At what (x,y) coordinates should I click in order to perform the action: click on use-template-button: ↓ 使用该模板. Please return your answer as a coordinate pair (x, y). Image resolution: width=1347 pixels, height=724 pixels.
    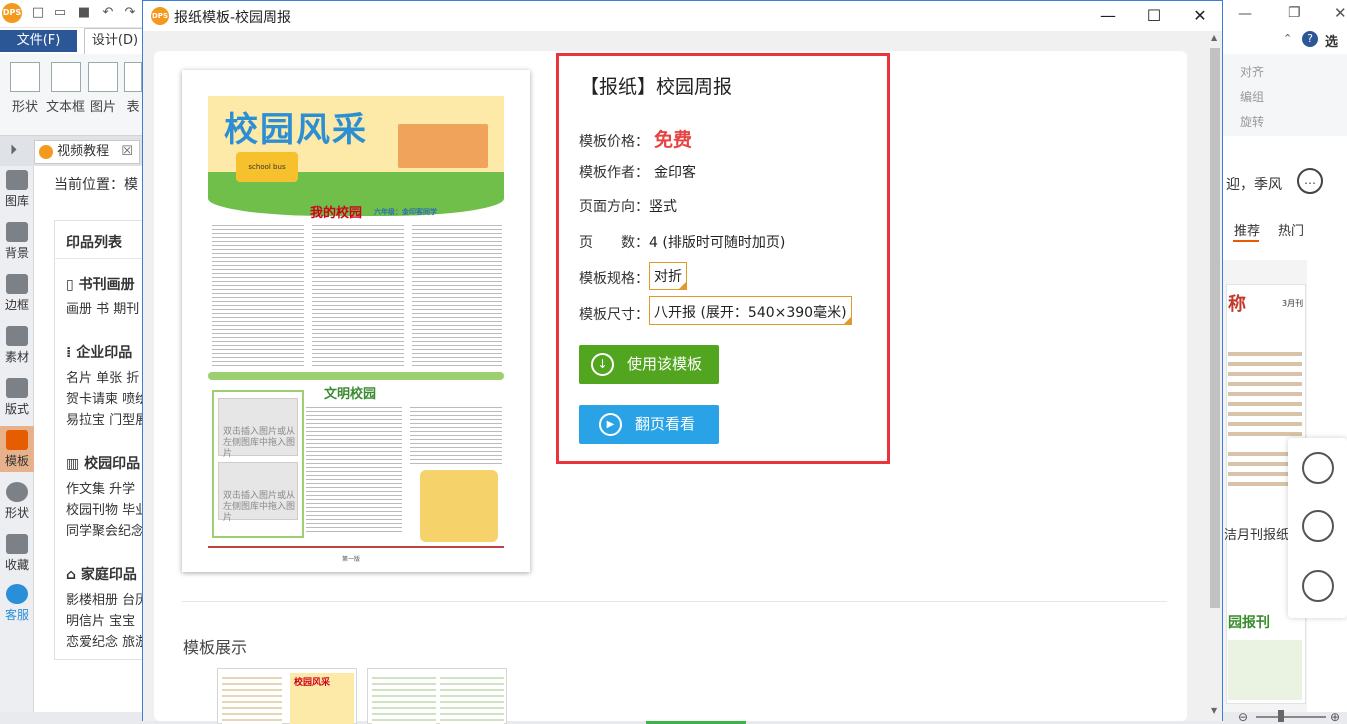
    Looking at the image, I should click on (649, 364).